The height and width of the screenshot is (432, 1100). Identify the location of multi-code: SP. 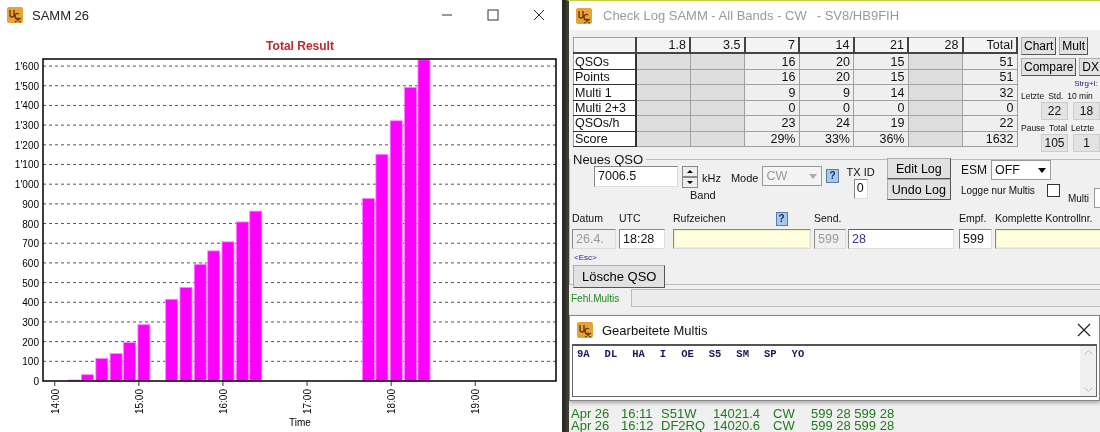
(770, 354).